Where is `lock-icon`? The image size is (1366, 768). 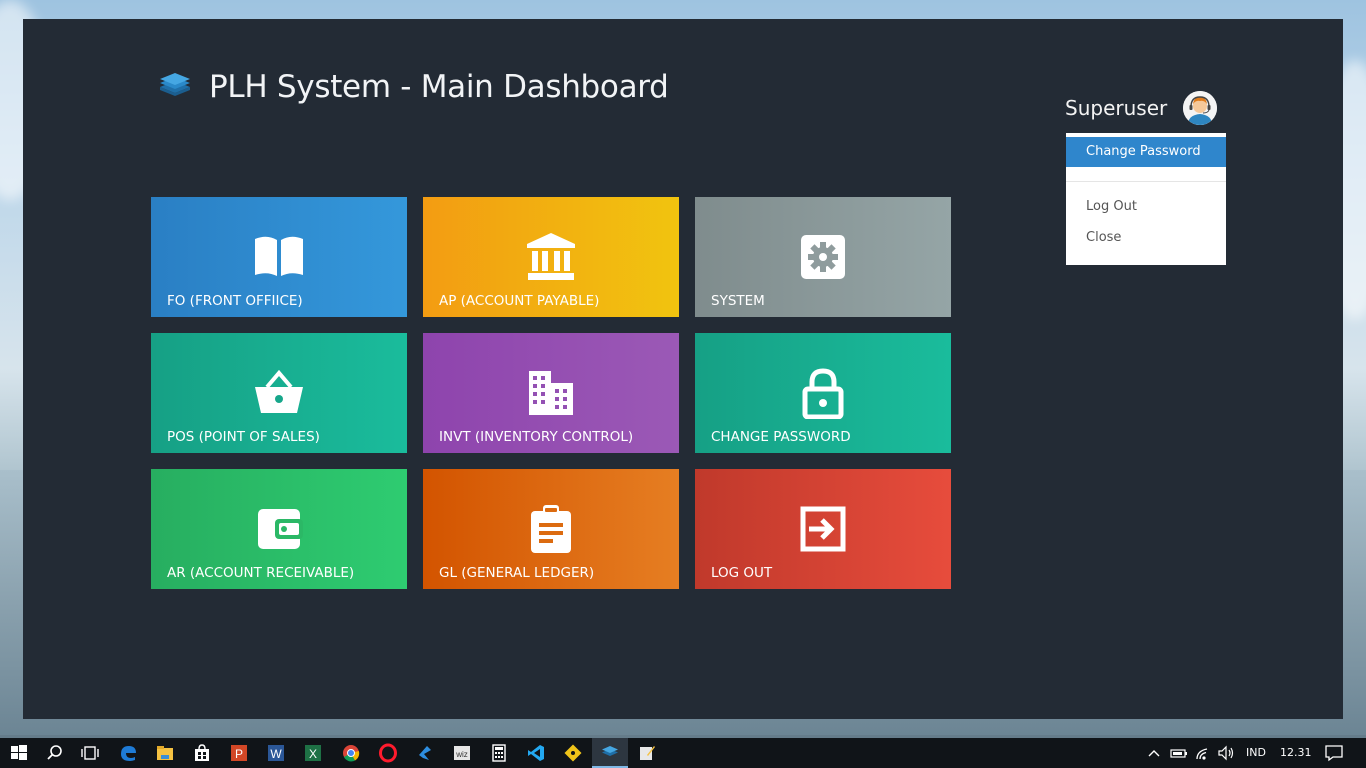
lock-icon is located at coordinates (823, 393).